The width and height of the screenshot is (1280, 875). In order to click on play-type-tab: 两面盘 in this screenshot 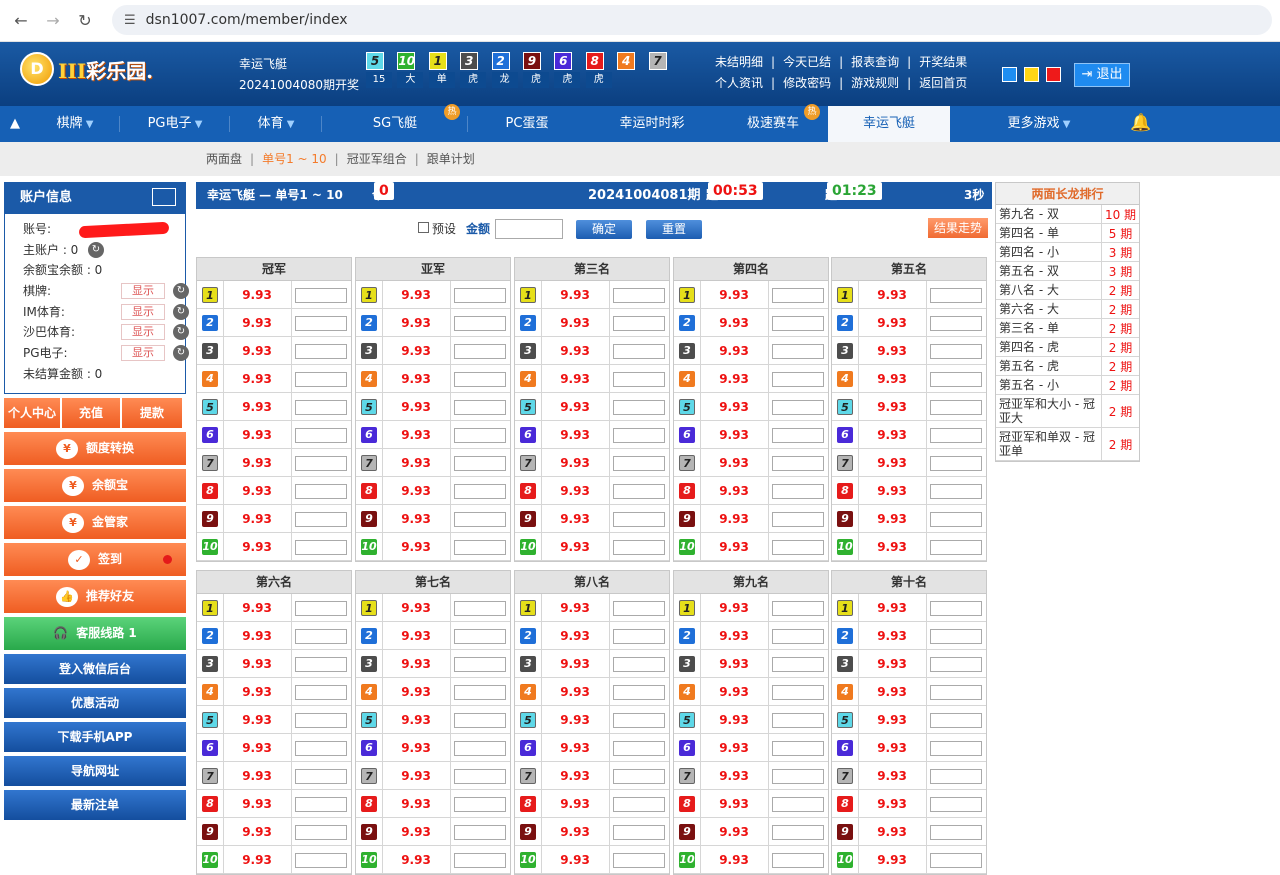, I will do `click(224, 159)`.